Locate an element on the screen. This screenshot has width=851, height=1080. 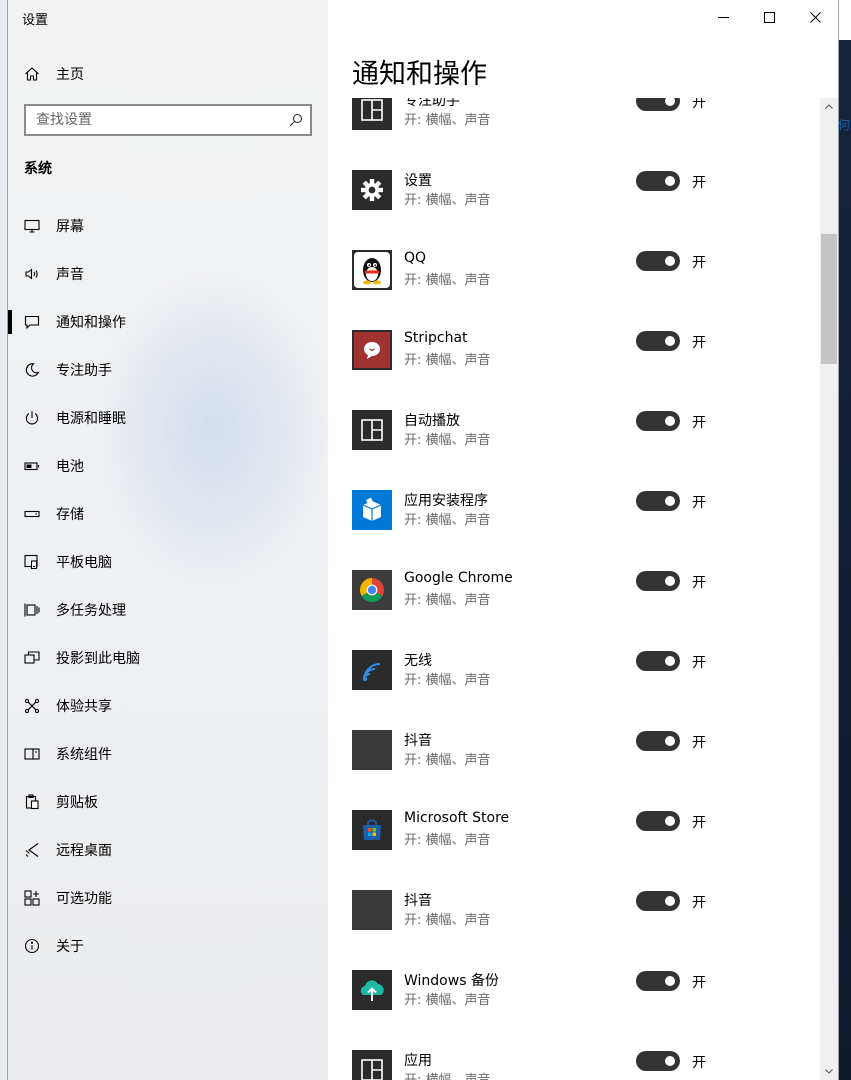
sidebar-item-clipboard: 剪贴板 is located at coordinates (168, 802).